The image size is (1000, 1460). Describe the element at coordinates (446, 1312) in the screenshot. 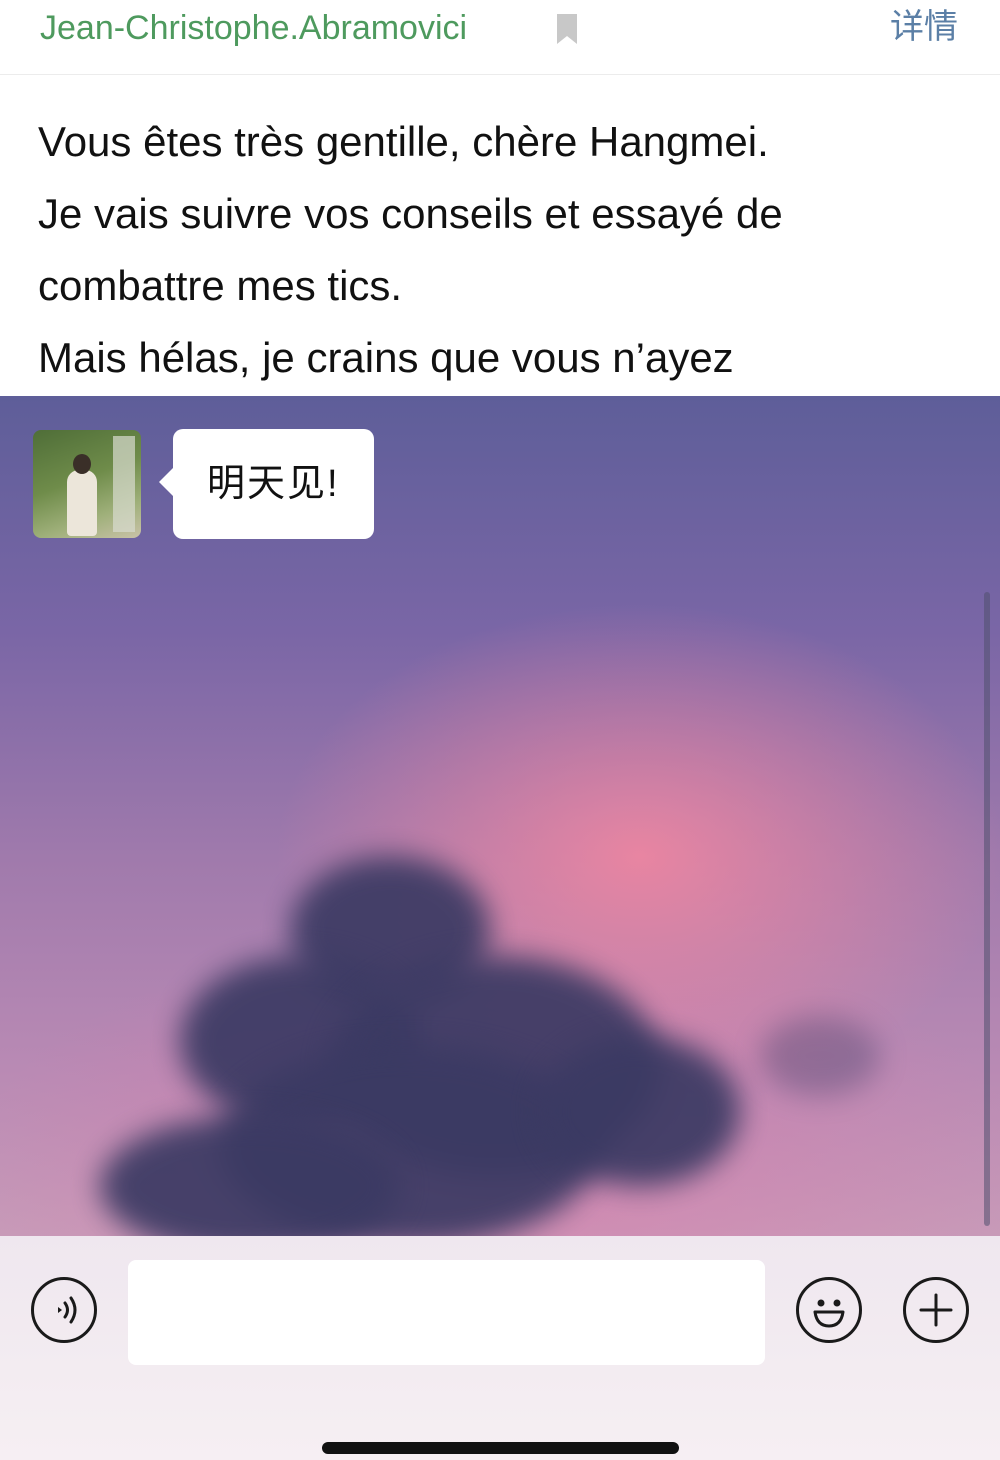

I see `message-input` at that location.